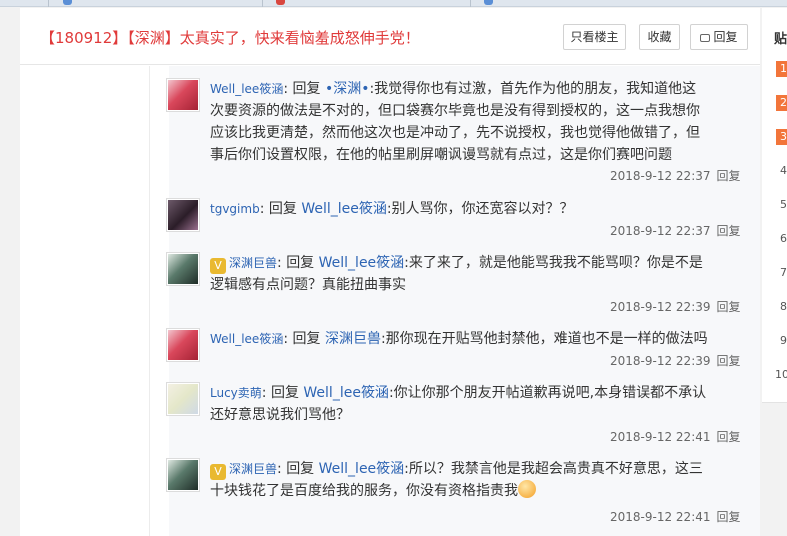  What do you see at coordinates (230, 38) in the screenshot?
I see `thread-title: 【180912】【深渊】太真实了，快来看恼羞成怒伸手党！` at bounding box center [230, 38].